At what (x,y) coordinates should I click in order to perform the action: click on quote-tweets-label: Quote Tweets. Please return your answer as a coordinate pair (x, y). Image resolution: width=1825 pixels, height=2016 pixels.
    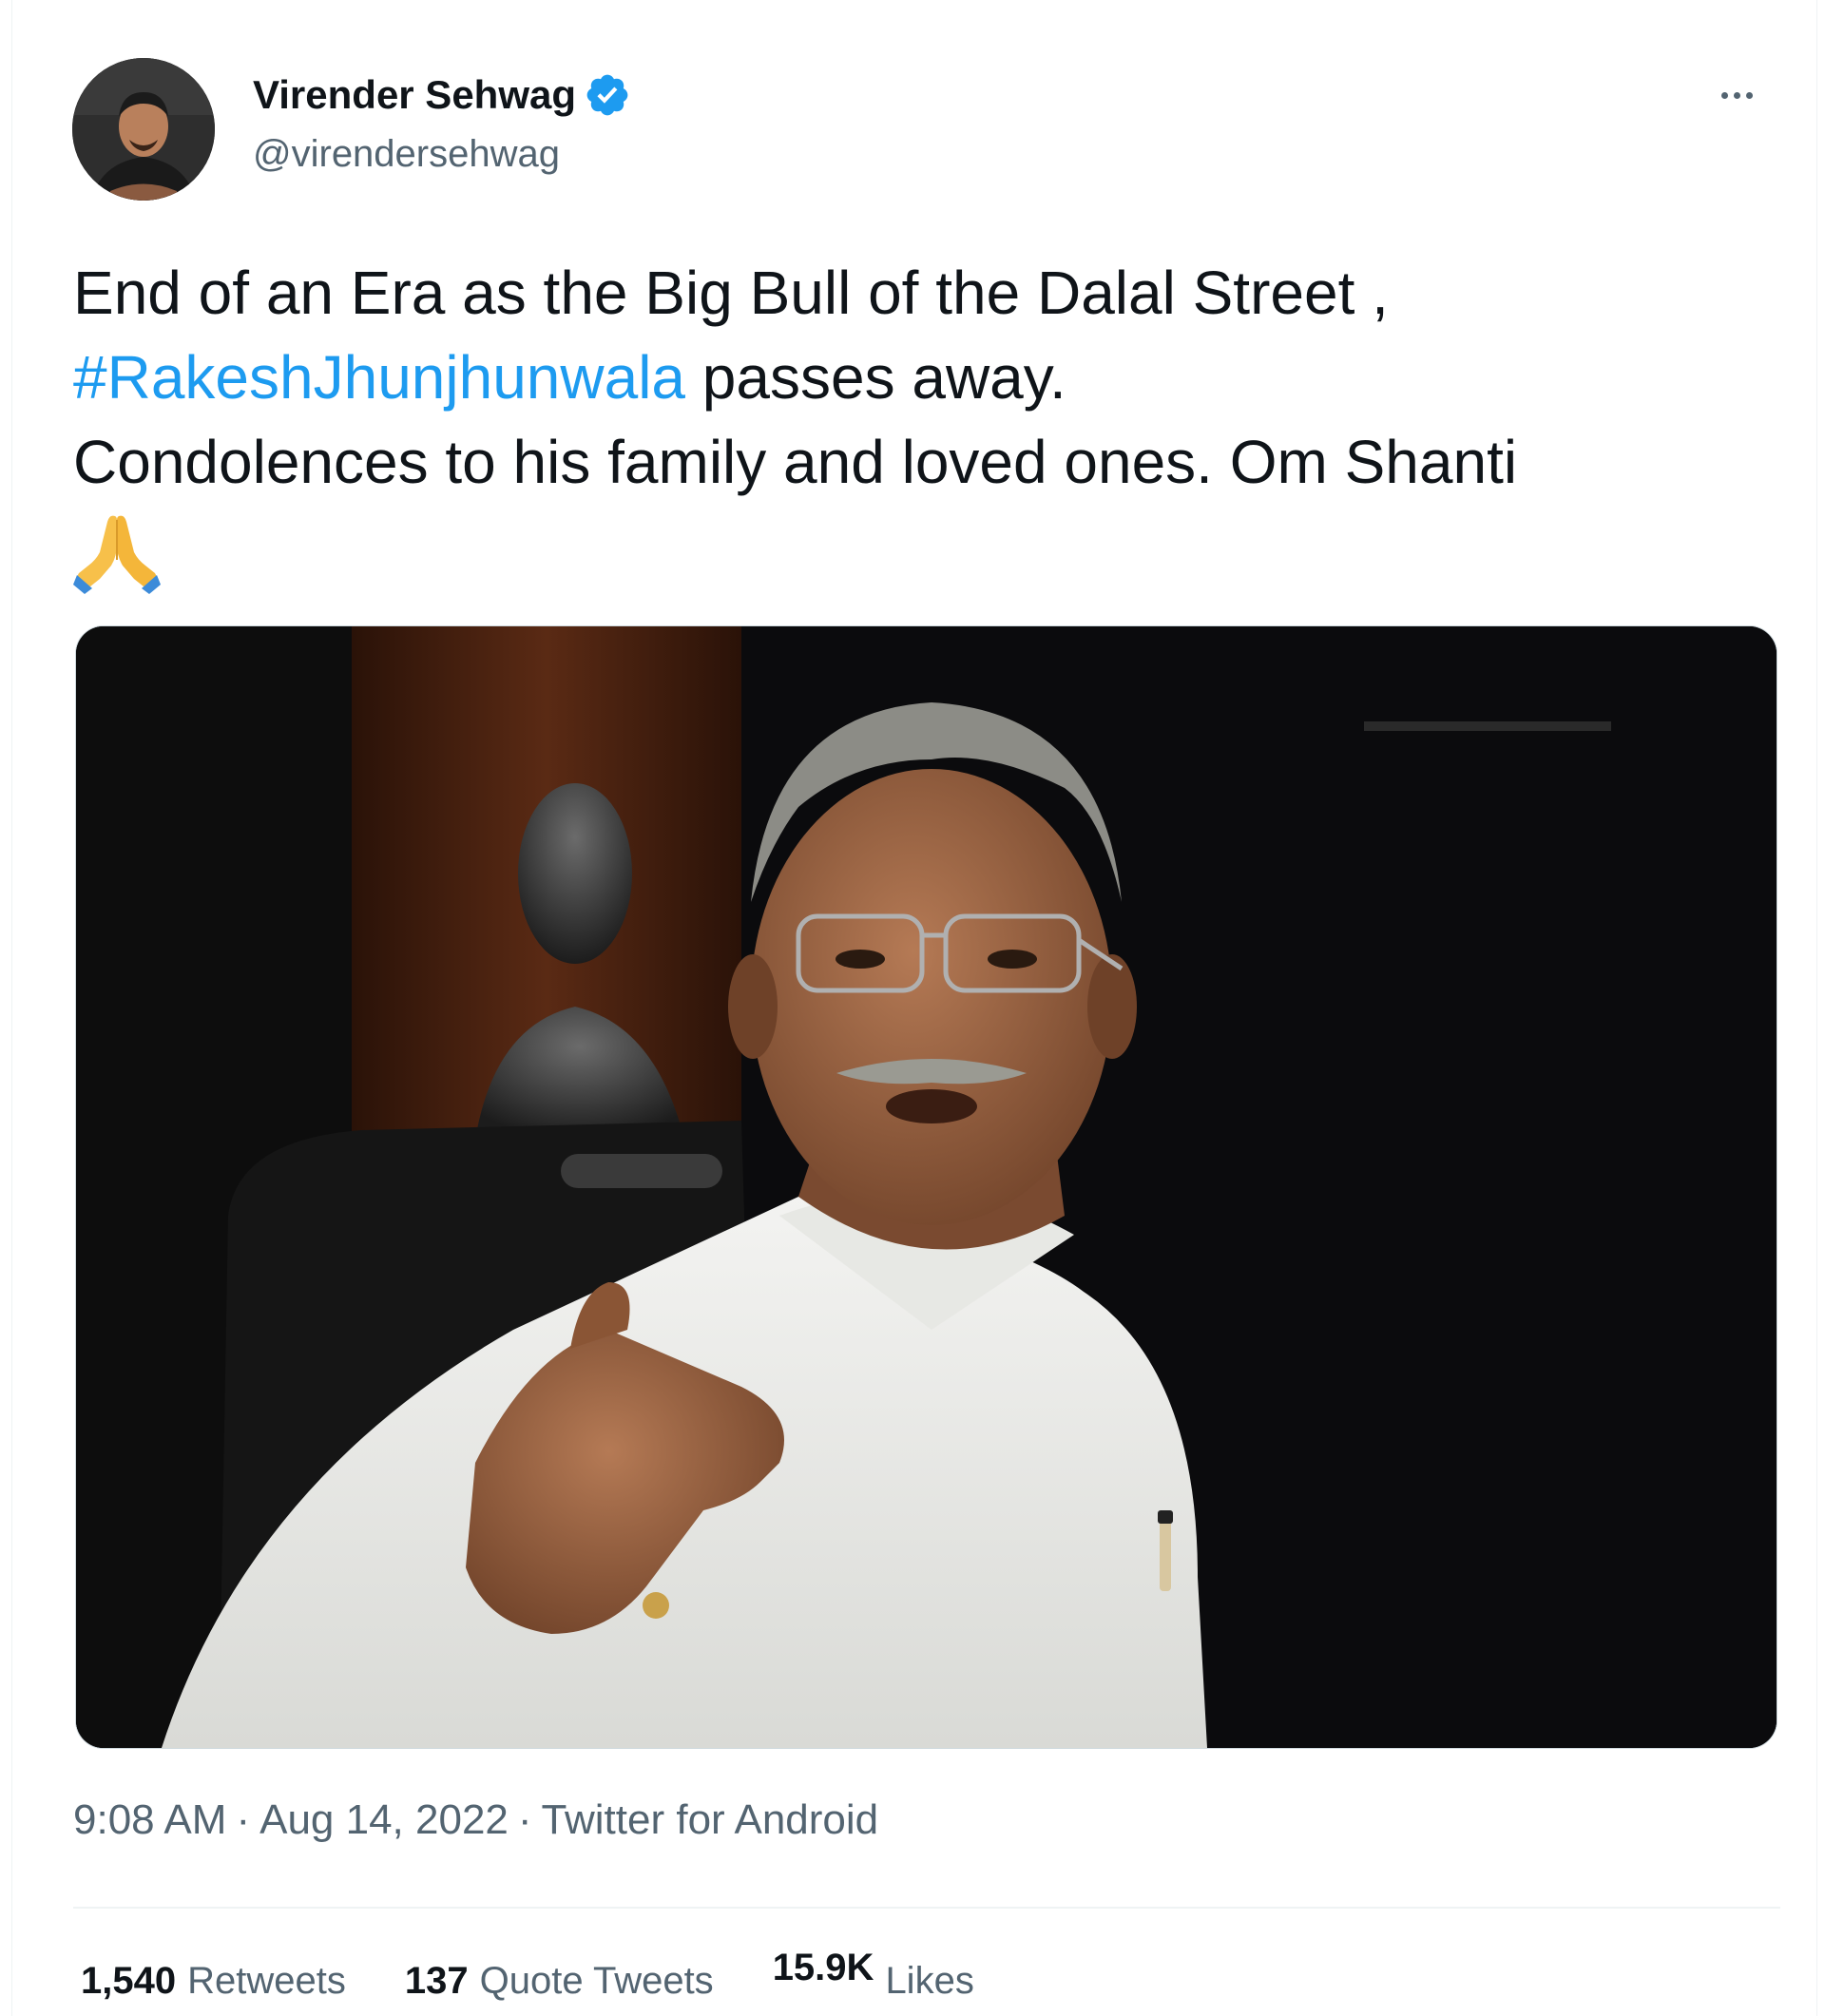
    Looking at the image, I should click on (596, 1980).